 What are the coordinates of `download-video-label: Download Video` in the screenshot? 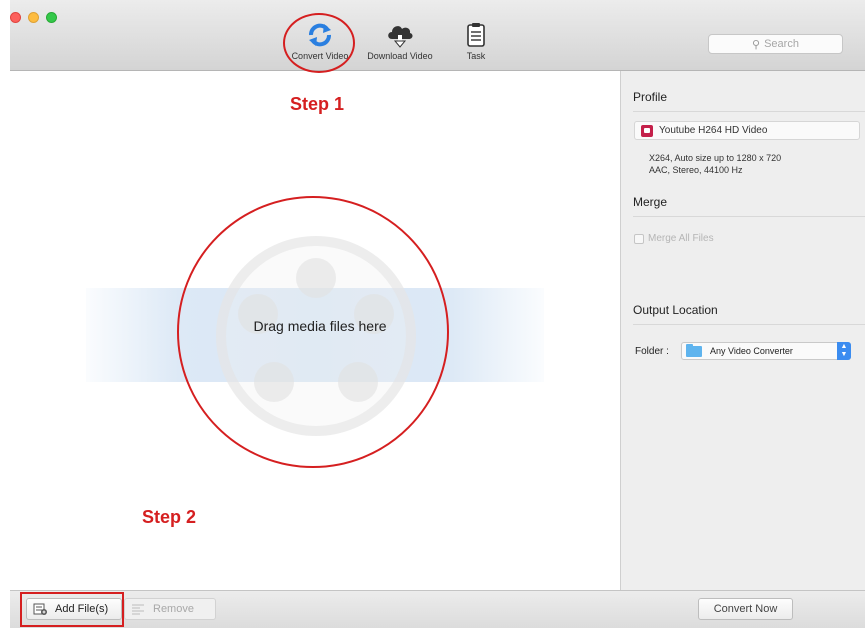 It's located at (400, 56).